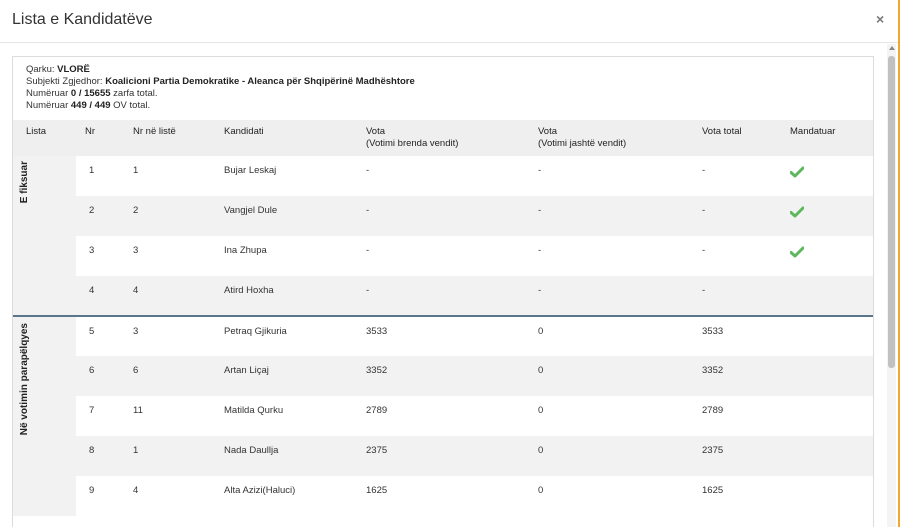 Image resolution: width=900 pixels, height=527 pixels. I want to click on zarfa-line: Numëruar 0 / 15655 zarfa total., so click(92, 93).